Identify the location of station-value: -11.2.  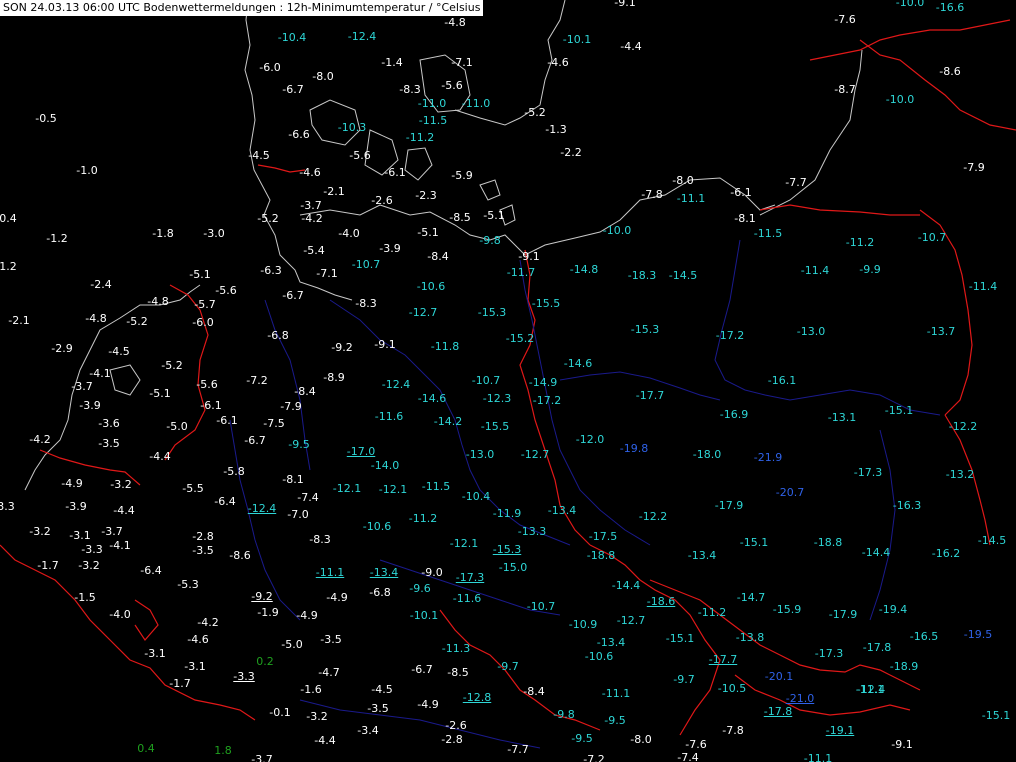
(423, 518).